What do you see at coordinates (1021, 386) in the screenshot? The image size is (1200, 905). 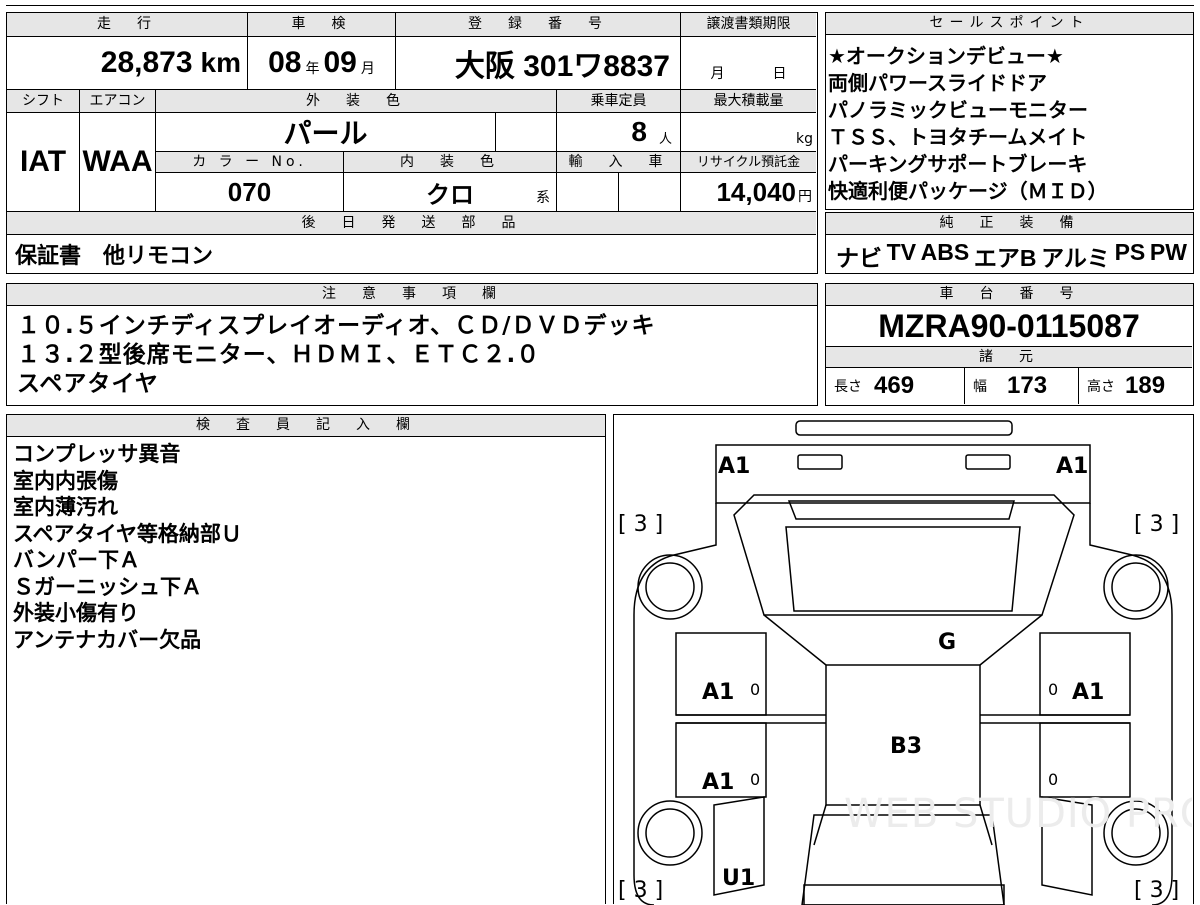 I see `spec-width: 幅 173` at bounding box center [1021, 386].